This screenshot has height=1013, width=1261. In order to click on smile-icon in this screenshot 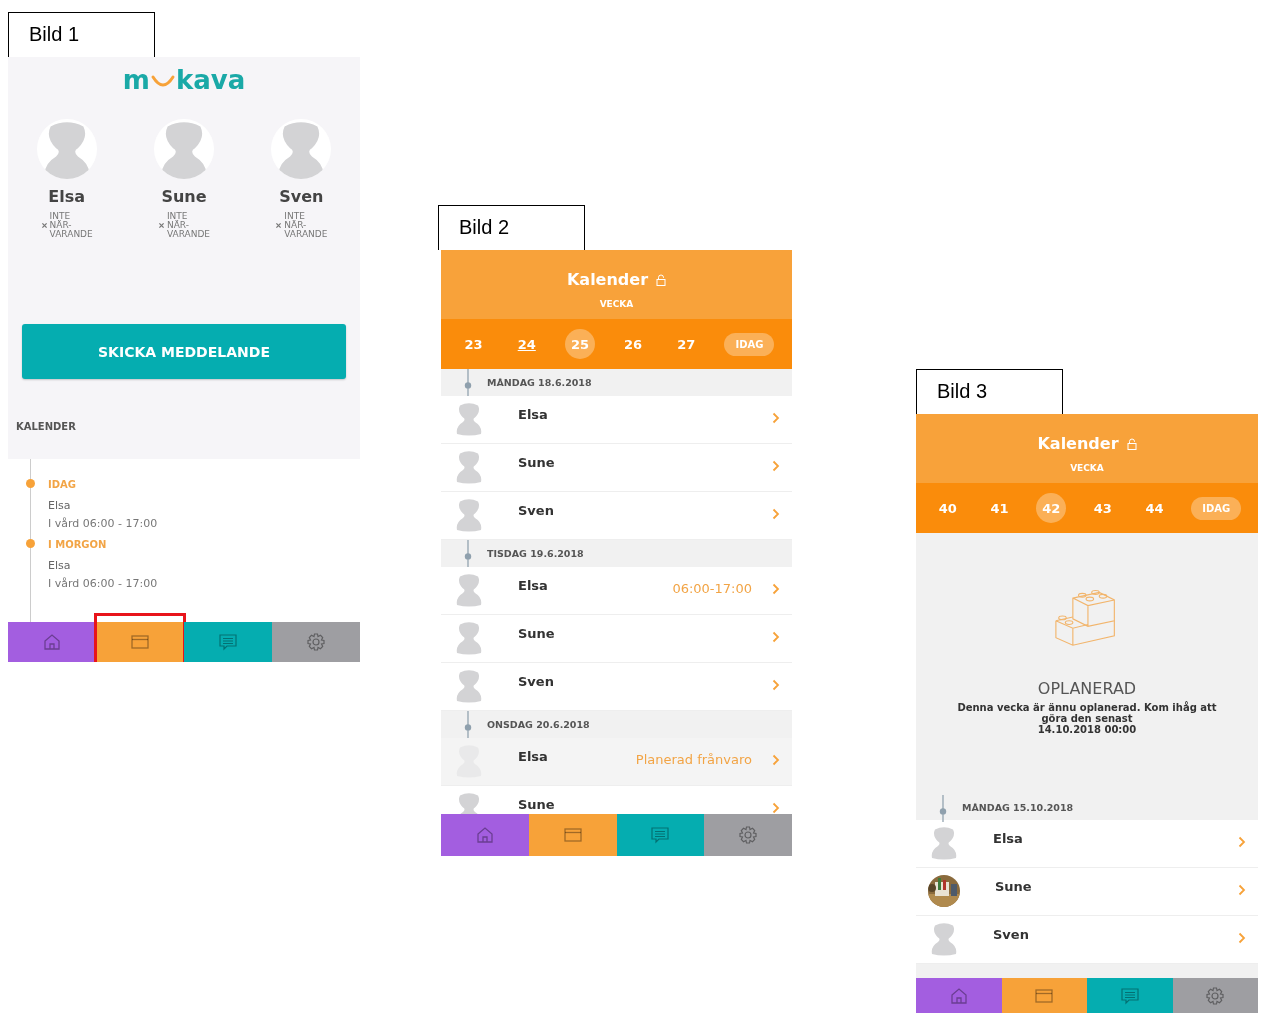, I will do `click(162, 81)`.